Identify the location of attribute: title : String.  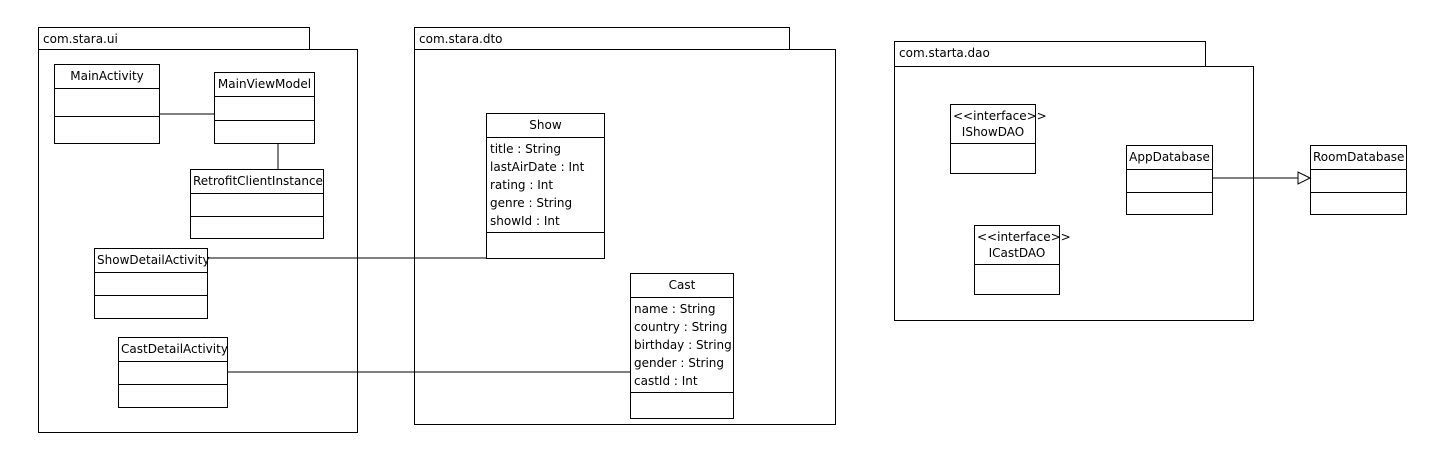
(525, 149).